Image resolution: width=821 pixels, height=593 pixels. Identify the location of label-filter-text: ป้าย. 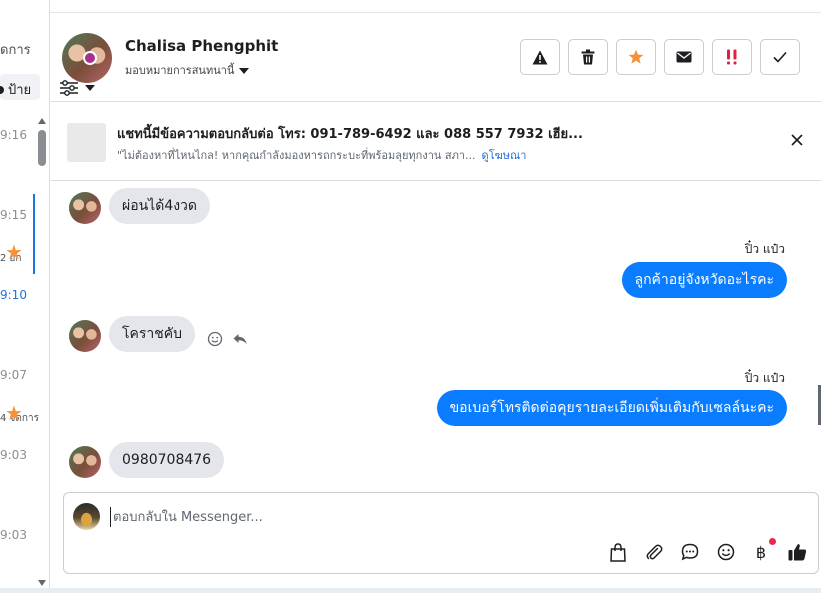
(20, 90).